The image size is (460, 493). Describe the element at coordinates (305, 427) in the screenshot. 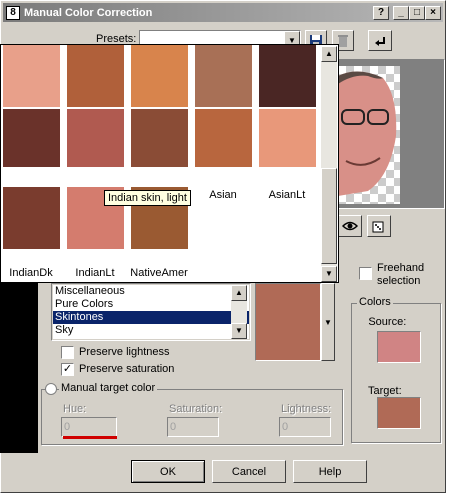

I see `lightness-spinner: 0` at that location.